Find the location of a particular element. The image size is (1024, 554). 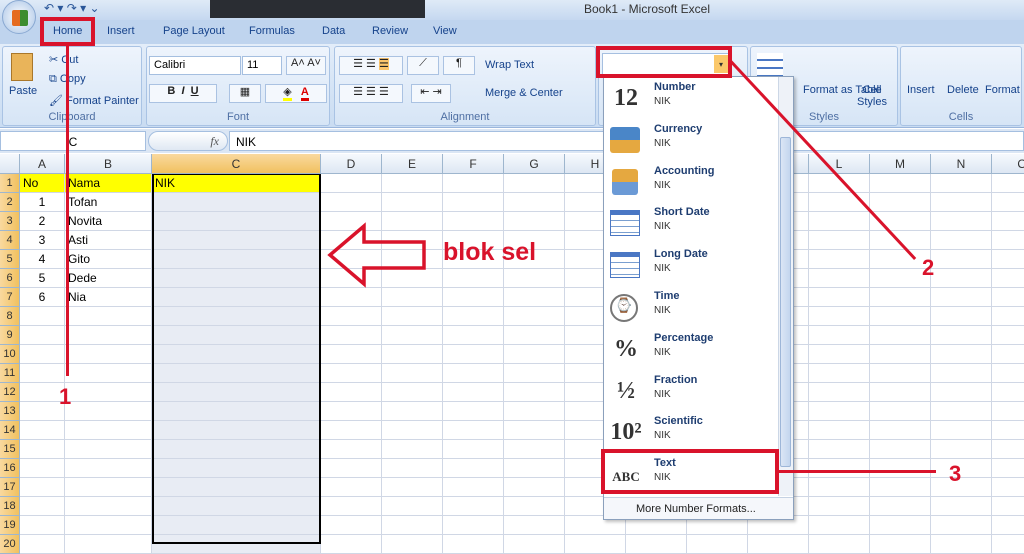

row-header: 9 is located at coordinates (10, 335).